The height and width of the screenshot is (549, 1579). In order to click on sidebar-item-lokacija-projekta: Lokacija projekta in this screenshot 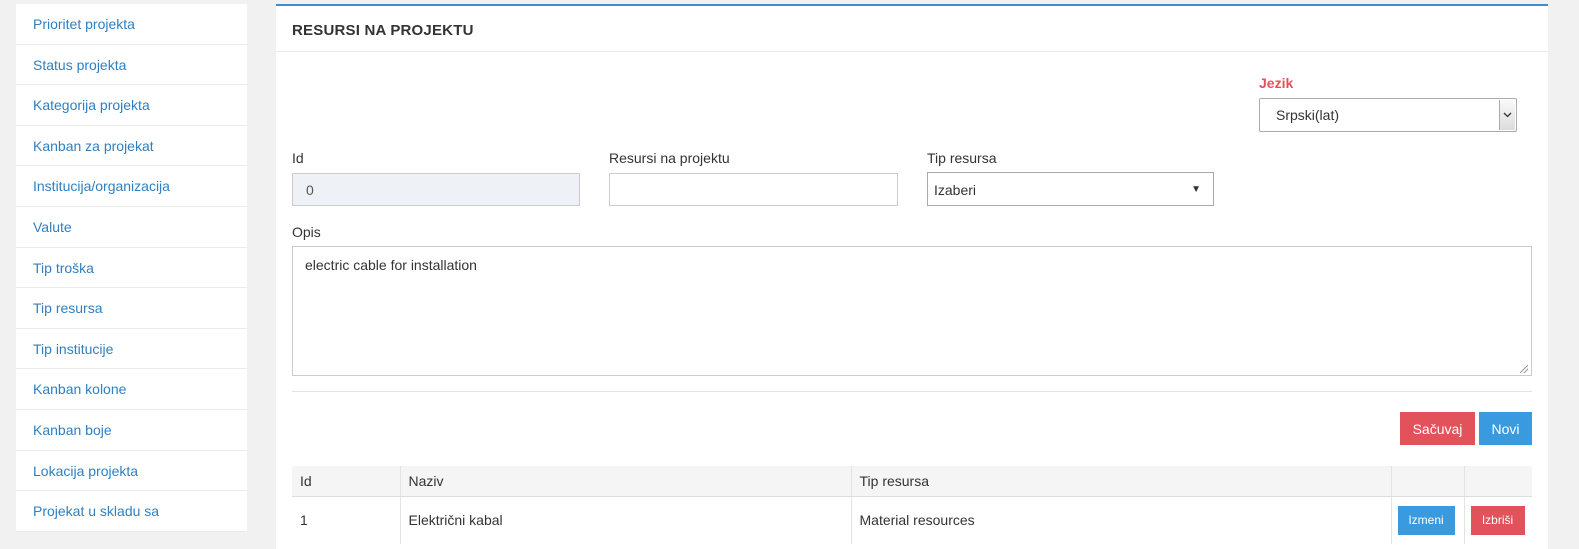, I will do `click(131, 471)`.